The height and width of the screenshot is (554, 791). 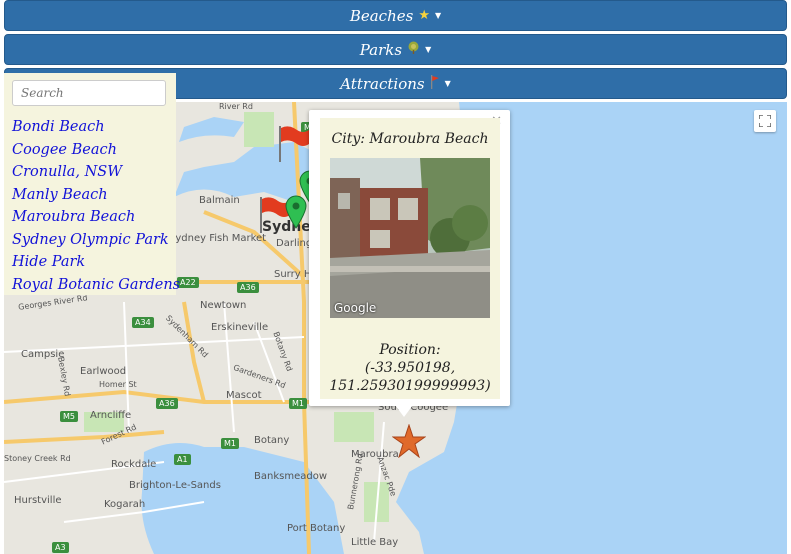 What do you see at coordinates (90, 127) in the screenshot?
I see `location-link-bondi-beach: Bondi Beach` at bounding box center [90, 127].